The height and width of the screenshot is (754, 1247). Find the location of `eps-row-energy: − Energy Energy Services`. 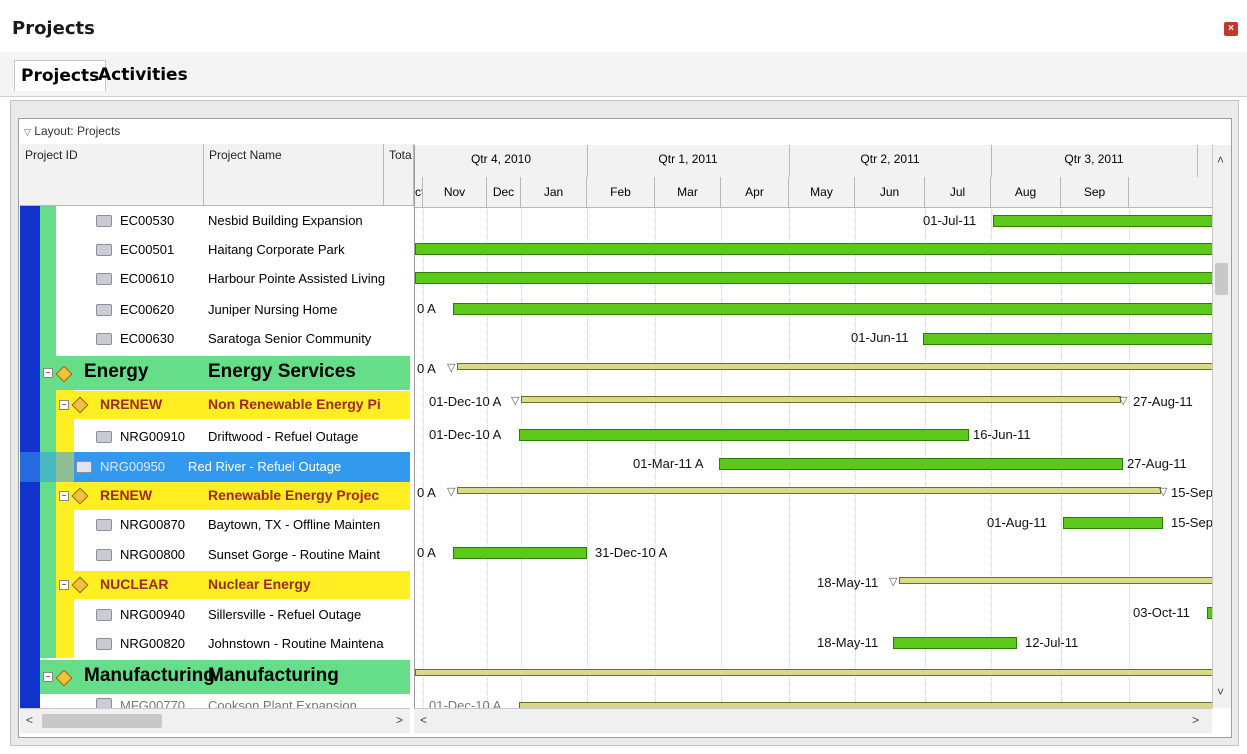

eps-row-energy: − Energy Energy Services is located at coordinates (225, 373).